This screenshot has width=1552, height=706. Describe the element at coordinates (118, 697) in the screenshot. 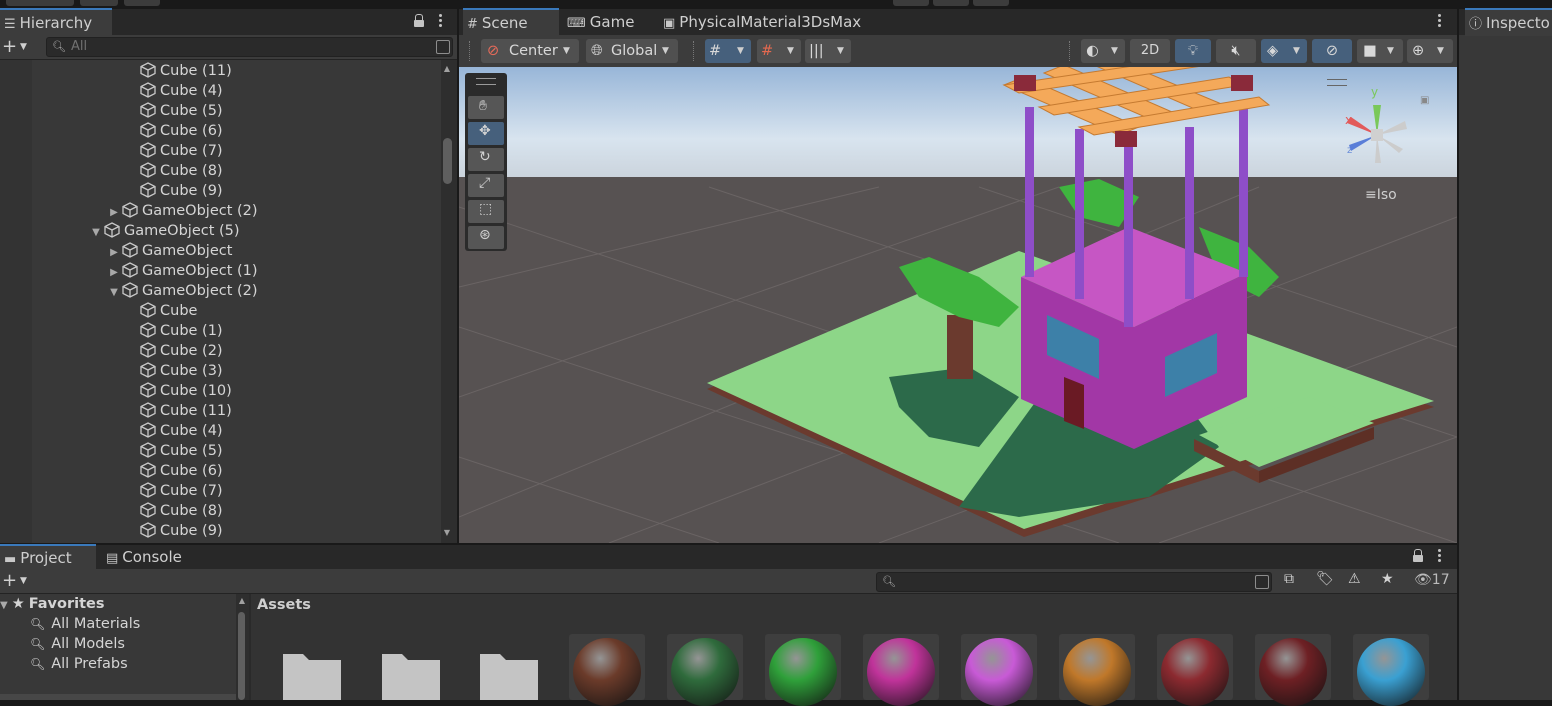

I see `assets-folder-row` at that location.